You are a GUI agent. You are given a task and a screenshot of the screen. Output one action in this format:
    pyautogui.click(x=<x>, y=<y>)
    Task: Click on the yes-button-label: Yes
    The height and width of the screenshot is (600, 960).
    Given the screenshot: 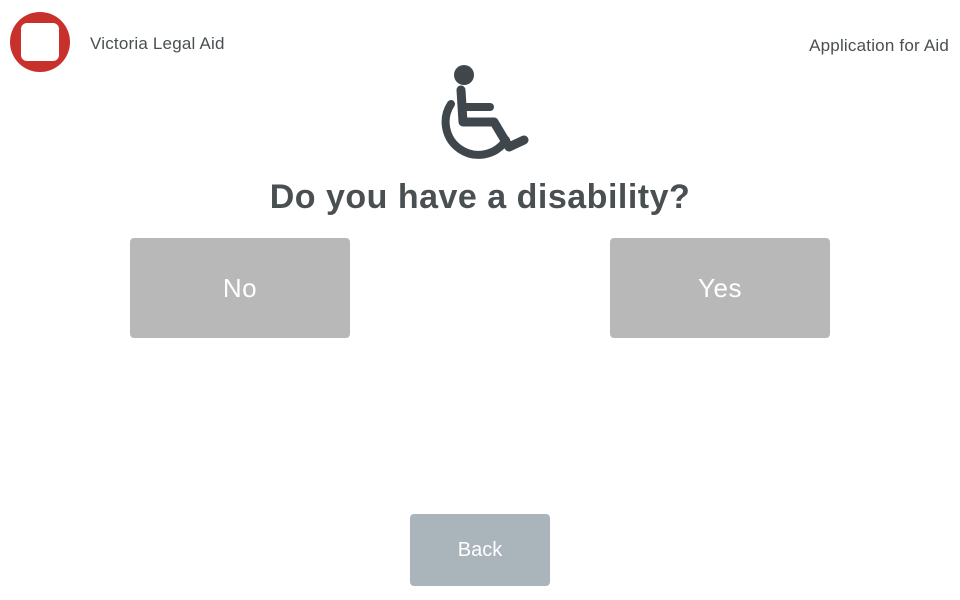 What is the action you would take?
    pyautogui.click(x=720, y=287)
    